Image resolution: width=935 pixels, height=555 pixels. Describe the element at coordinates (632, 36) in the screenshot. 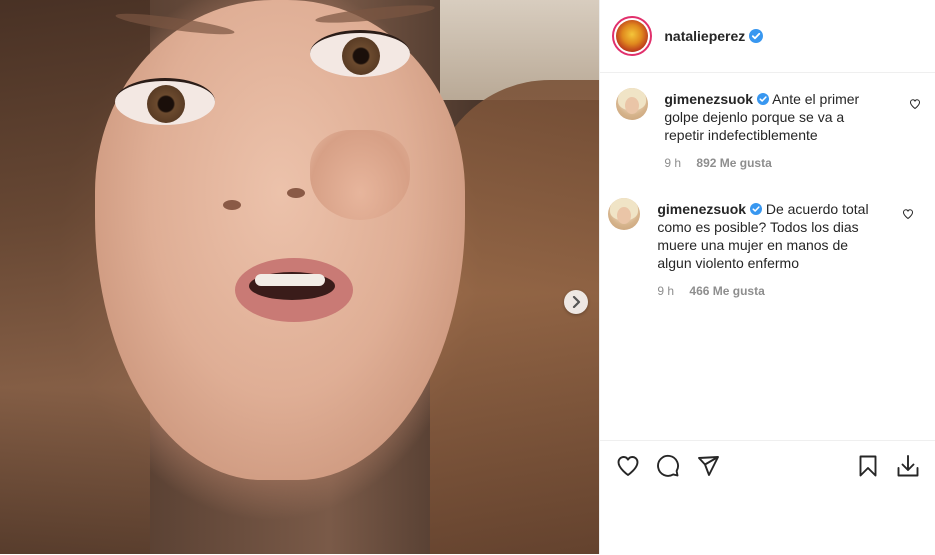

I see `author-avatar` at that location.